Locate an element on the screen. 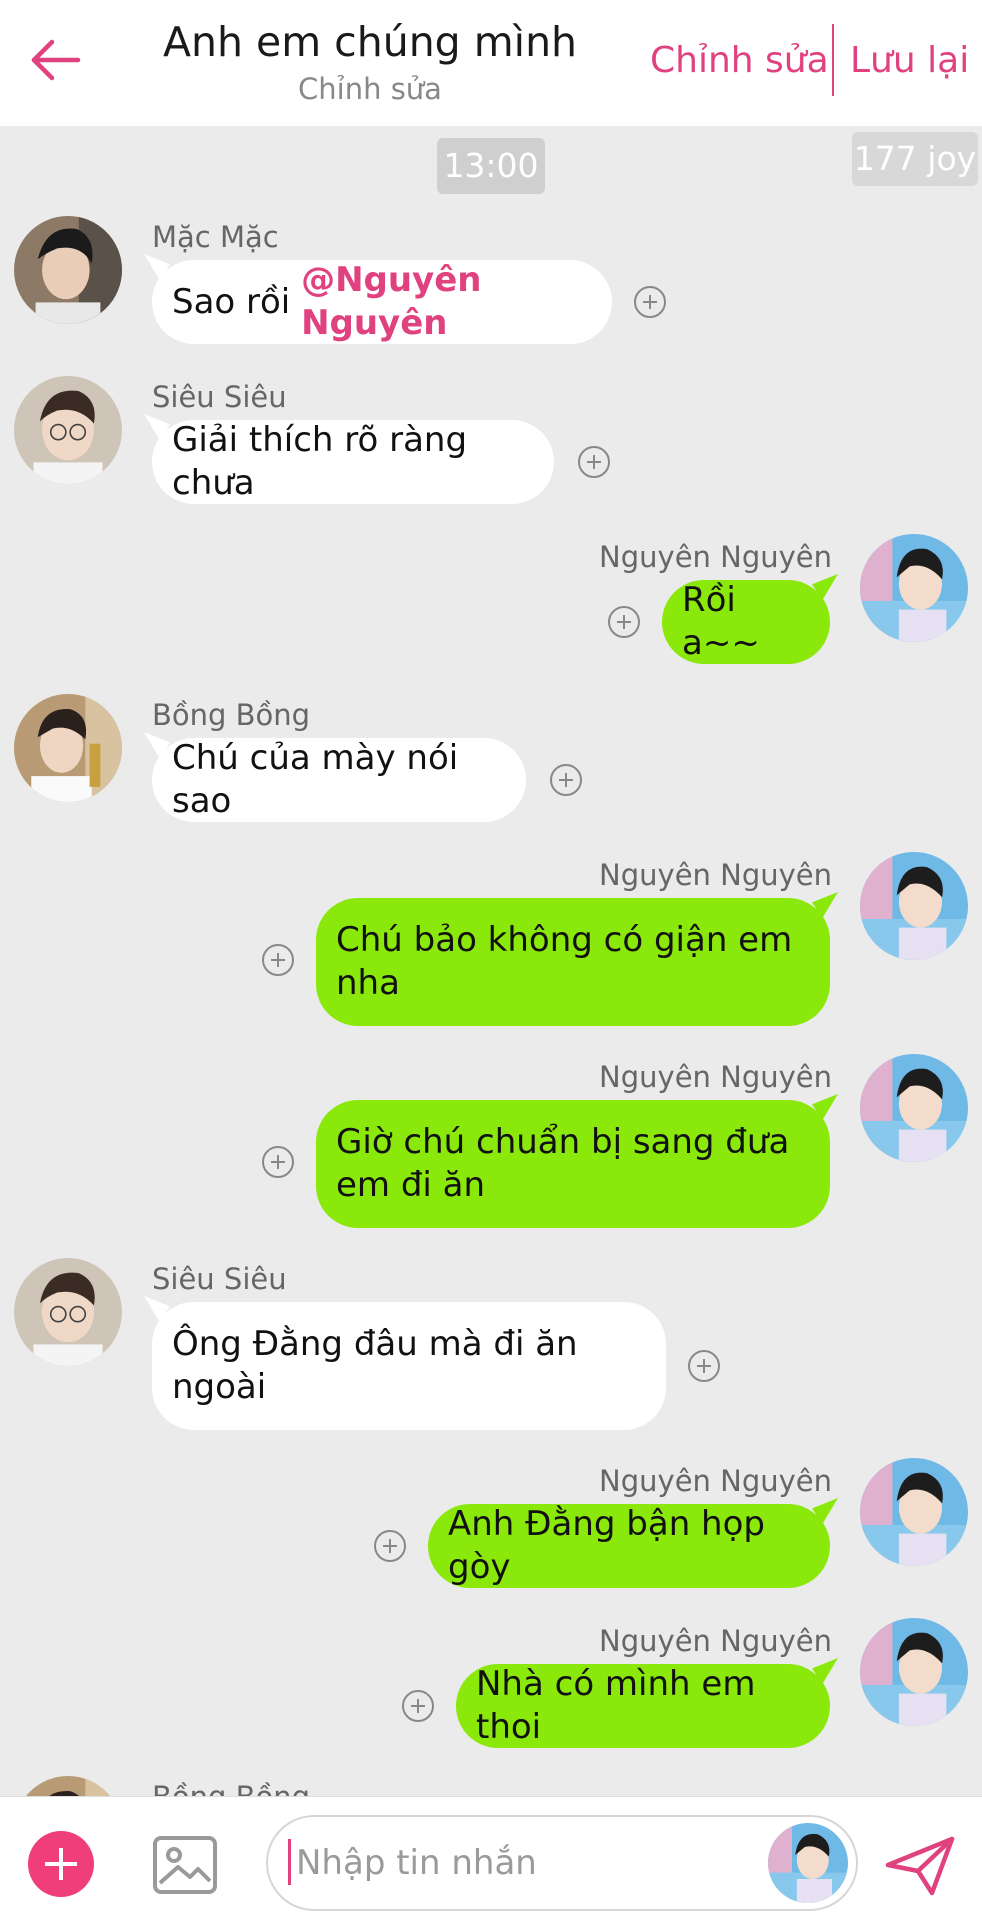 Image resolution: width=982 pixels, height=1920 pixels. message-text: Chú bảo không có giận em nha is located at coordinates (564, 961).